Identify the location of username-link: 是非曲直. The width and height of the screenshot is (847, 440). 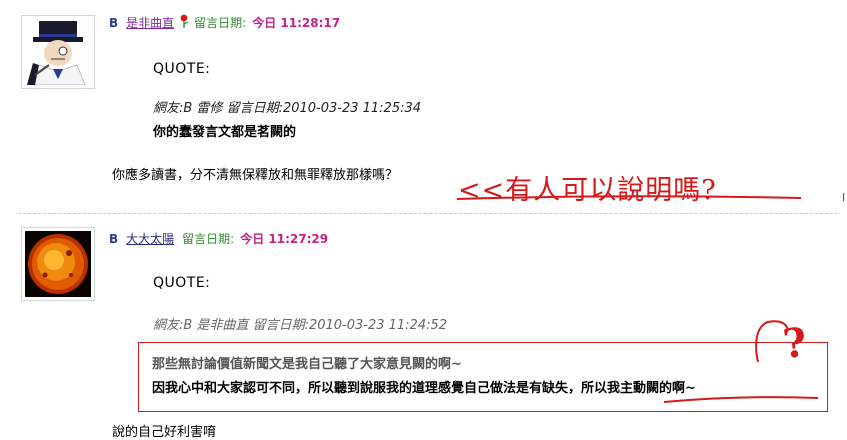
(150, 22).